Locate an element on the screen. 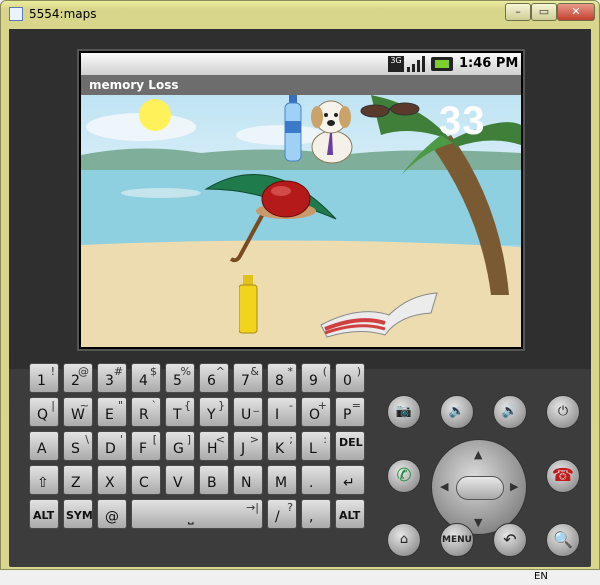 Image resolution: width=600 pixels, height=585 pixels. status-time: 1:46 PM is located at coordinates (489, 63).